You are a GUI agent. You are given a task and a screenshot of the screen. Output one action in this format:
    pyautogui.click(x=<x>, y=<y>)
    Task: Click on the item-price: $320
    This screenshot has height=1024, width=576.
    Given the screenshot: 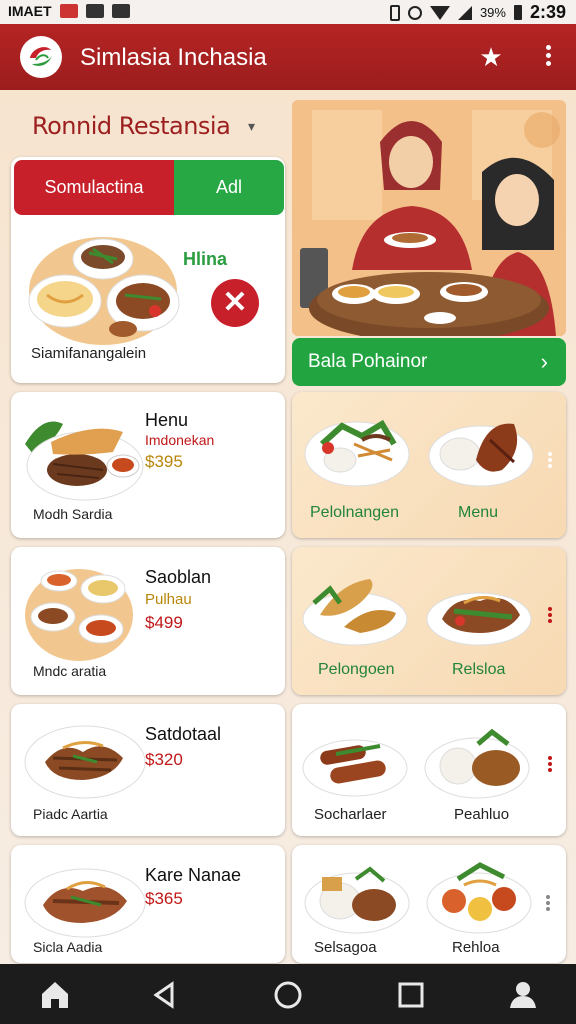 What is the action you would take?
    pyautogui.click(x=164, y=759)
    